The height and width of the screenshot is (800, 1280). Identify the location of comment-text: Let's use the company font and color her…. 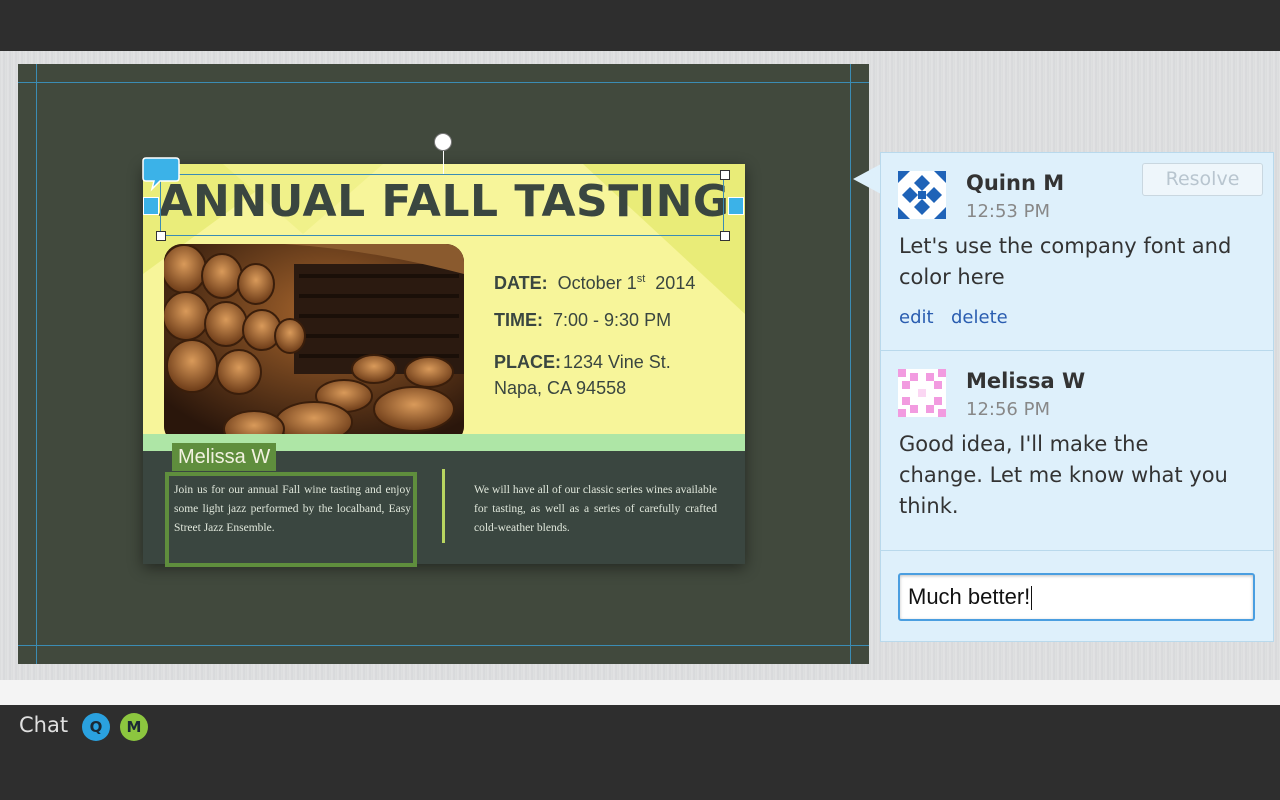
(1065, 261).